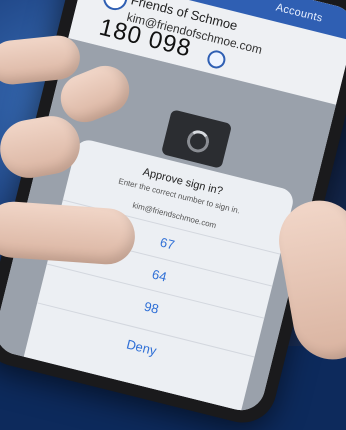  Describe the element at coordinates (216, 59) in the screenshot. I see `timer-icon` at that location.